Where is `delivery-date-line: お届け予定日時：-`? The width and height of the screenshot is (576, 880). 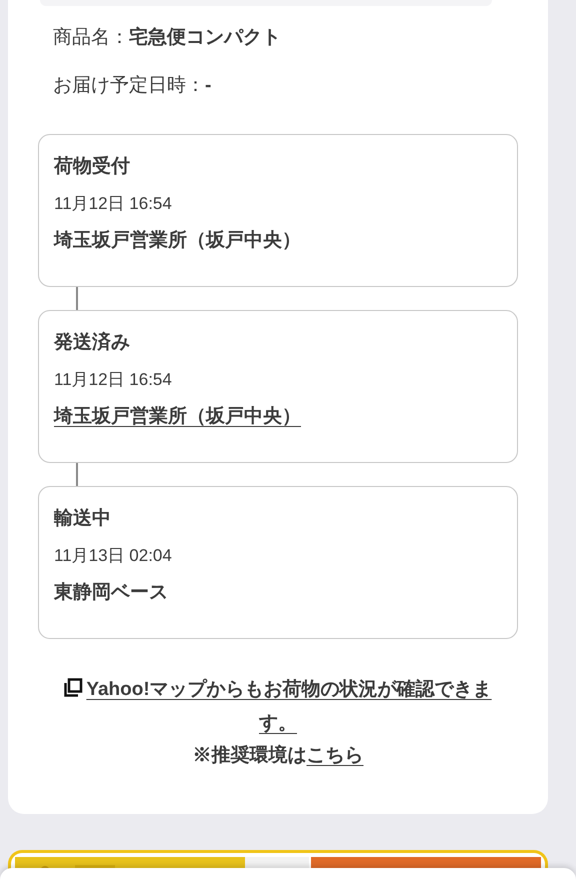 delivery-date-line: お届け予定日時：- is located at coordinates (132, 86).